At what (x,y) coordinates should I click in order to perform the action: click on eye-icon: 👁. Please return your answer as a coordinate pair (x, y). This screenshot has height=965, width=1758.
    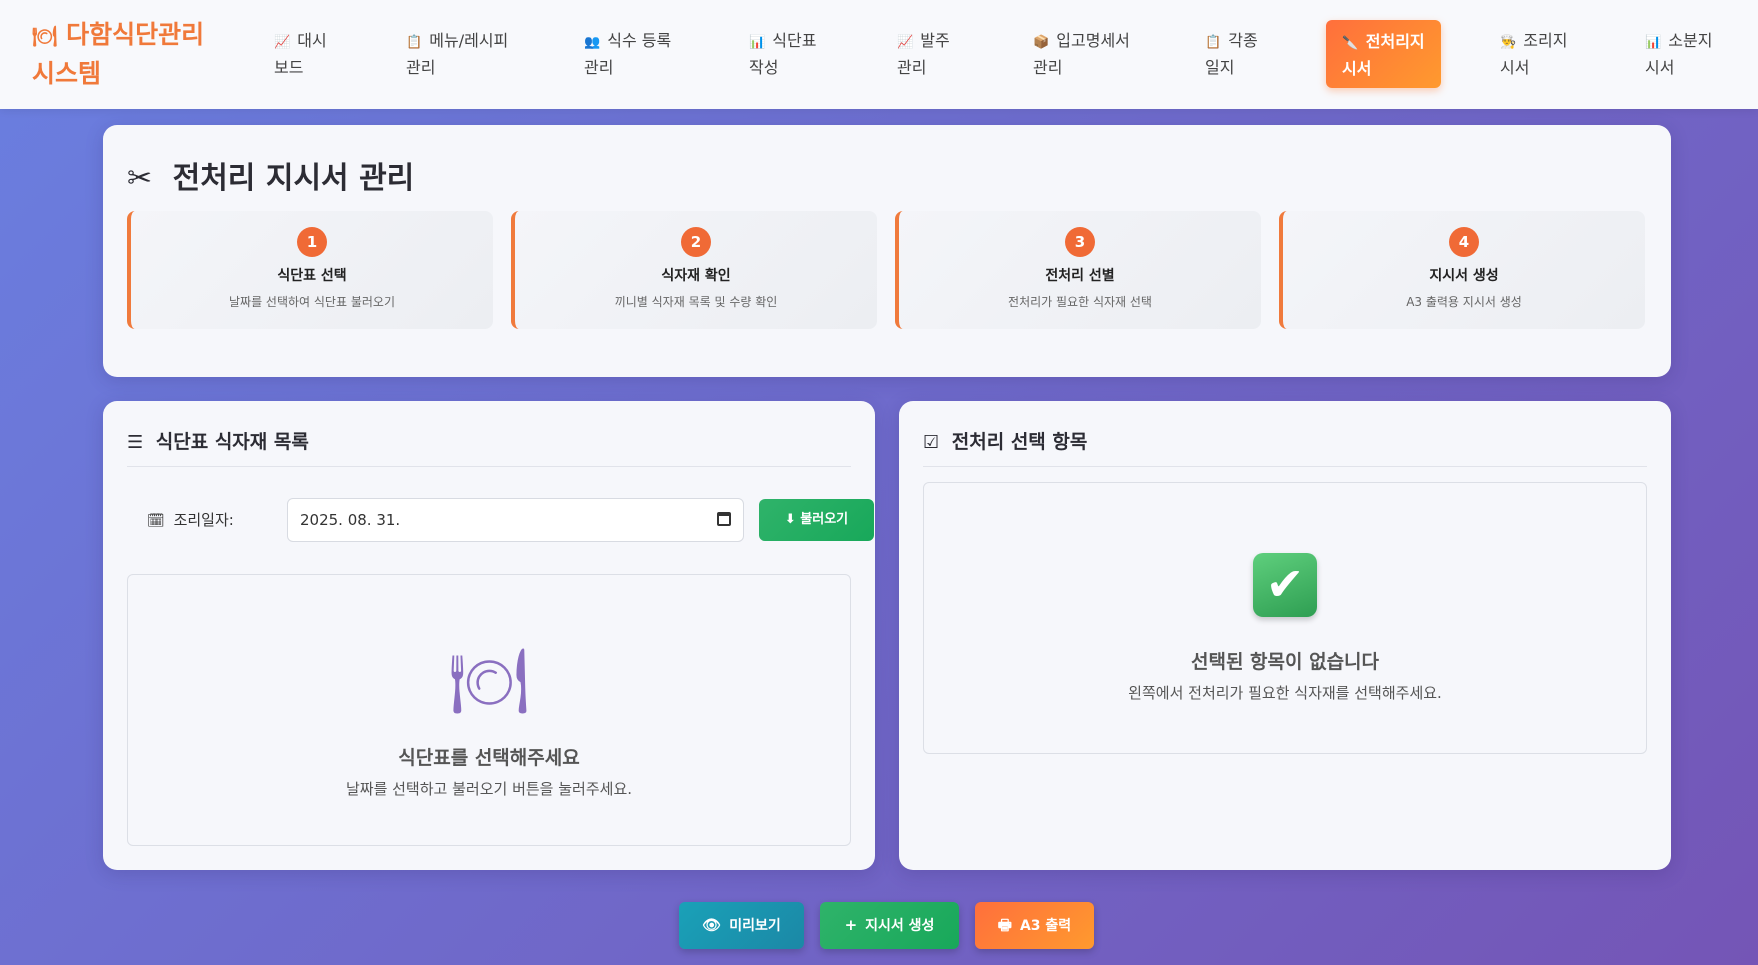
    Looking at the image, I should click on (712, 925).